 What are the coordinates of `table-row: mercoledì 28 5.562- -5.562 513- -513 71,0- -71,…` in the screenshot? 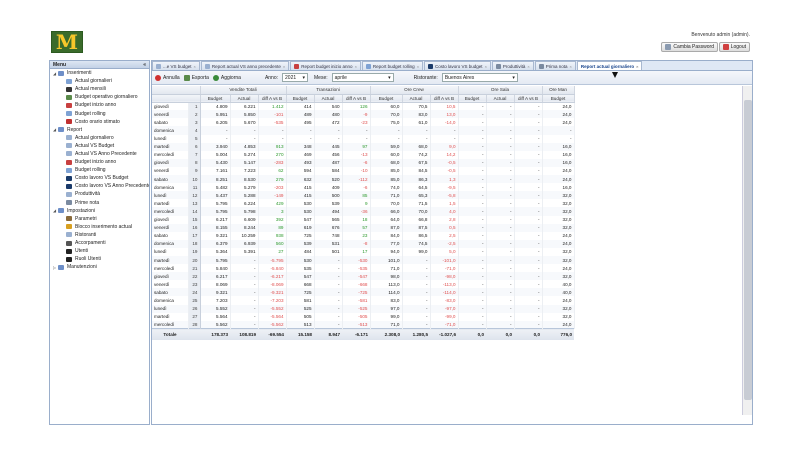 It's located at (363, 324).